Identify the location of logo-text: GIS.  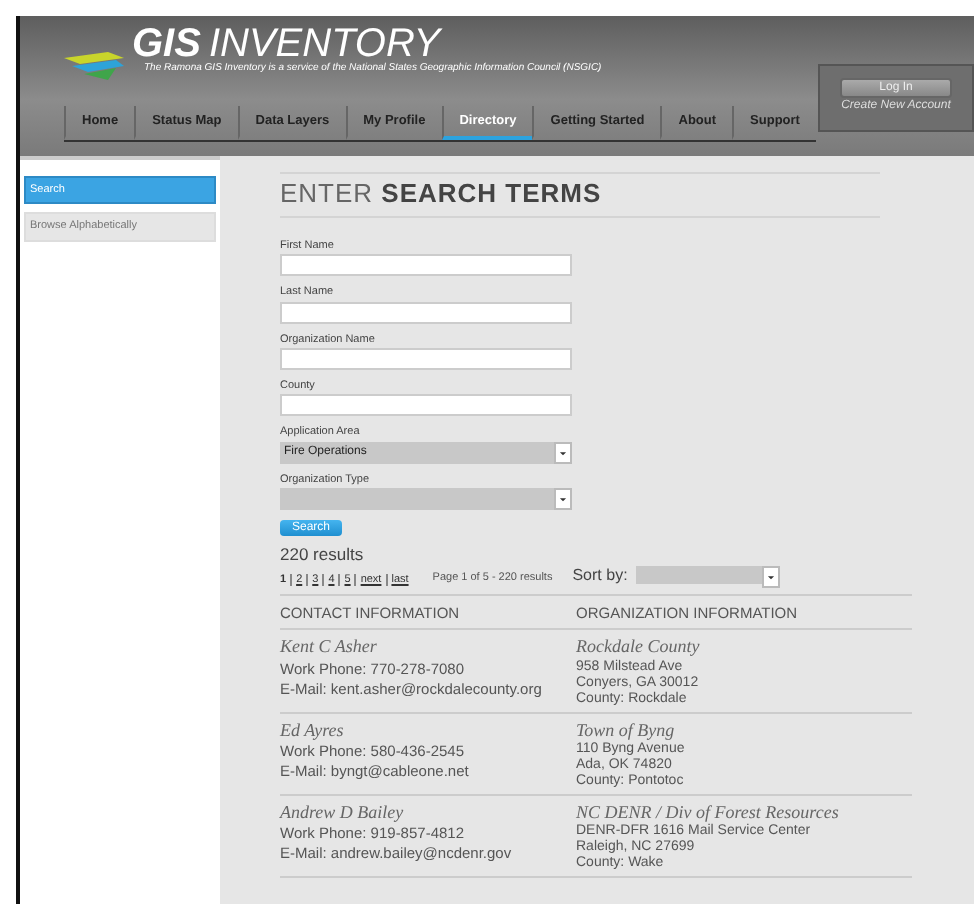
(166, 44).